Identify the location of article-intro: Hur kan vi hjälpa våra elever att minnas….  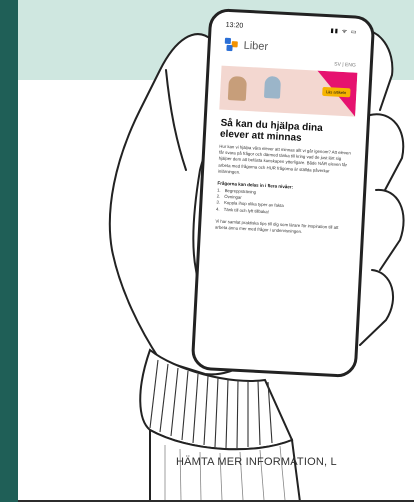
(284, 159).